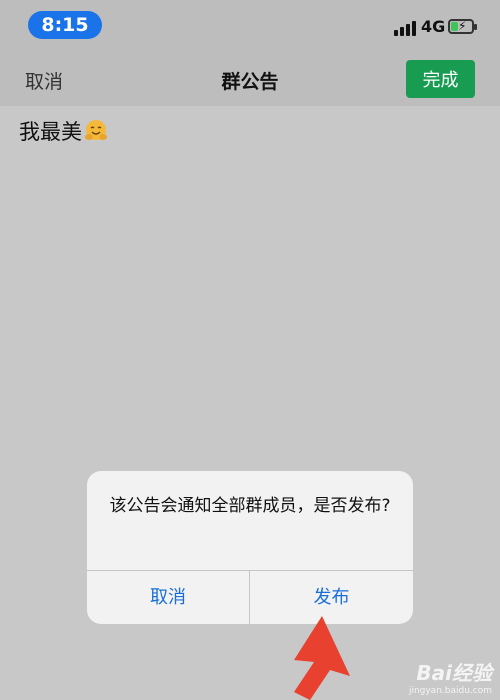 This screenshot has height=700, width=500. Describe the element at coordinates (65, 25) in the screenshot. I see `status-time: 8:15` at that location.